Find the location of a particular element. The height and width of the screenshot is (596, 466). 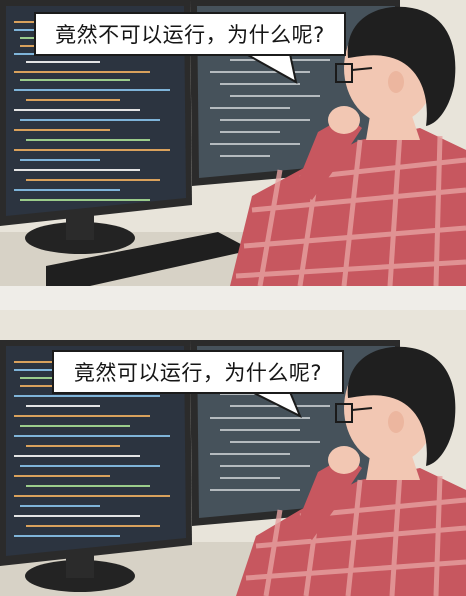

speech-bubble-icon: 竟然不可以运行，为什么呢? is located at coordinates (190, 34).